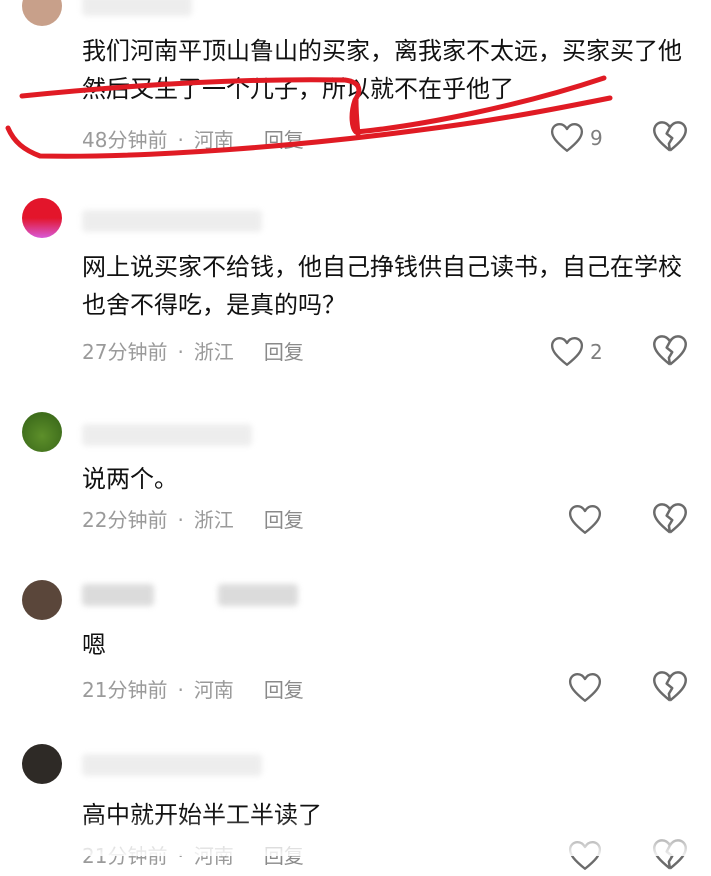  Describe the element at coordinates (125, 352) in the screenshot. I see `comment-time: 27分钟前` at that location.